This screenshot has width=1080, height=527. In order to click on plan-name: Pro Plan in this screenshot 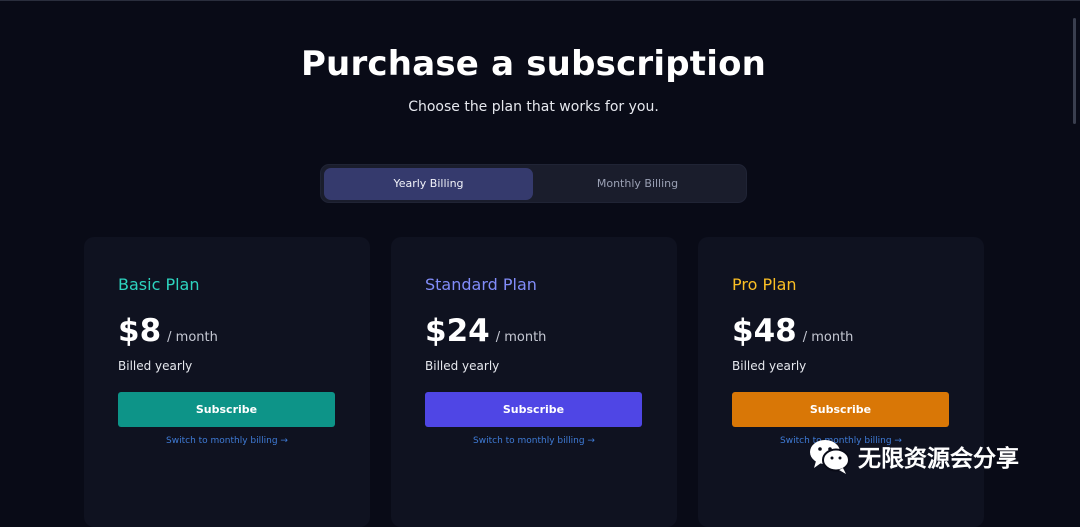, I will do `click(764, 284)`.